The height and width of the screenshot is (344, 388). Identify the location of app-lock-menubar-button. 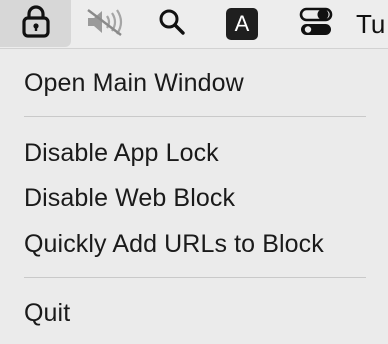
(35, 23).